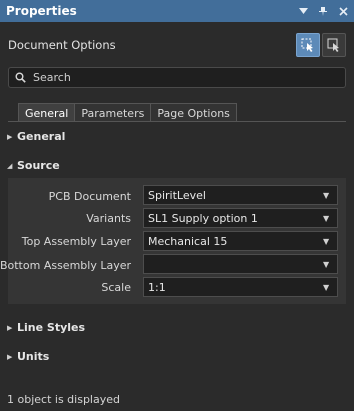 The image size is (354, 411). I want to click on tab-page-options: Page Options, so click(193, 112).